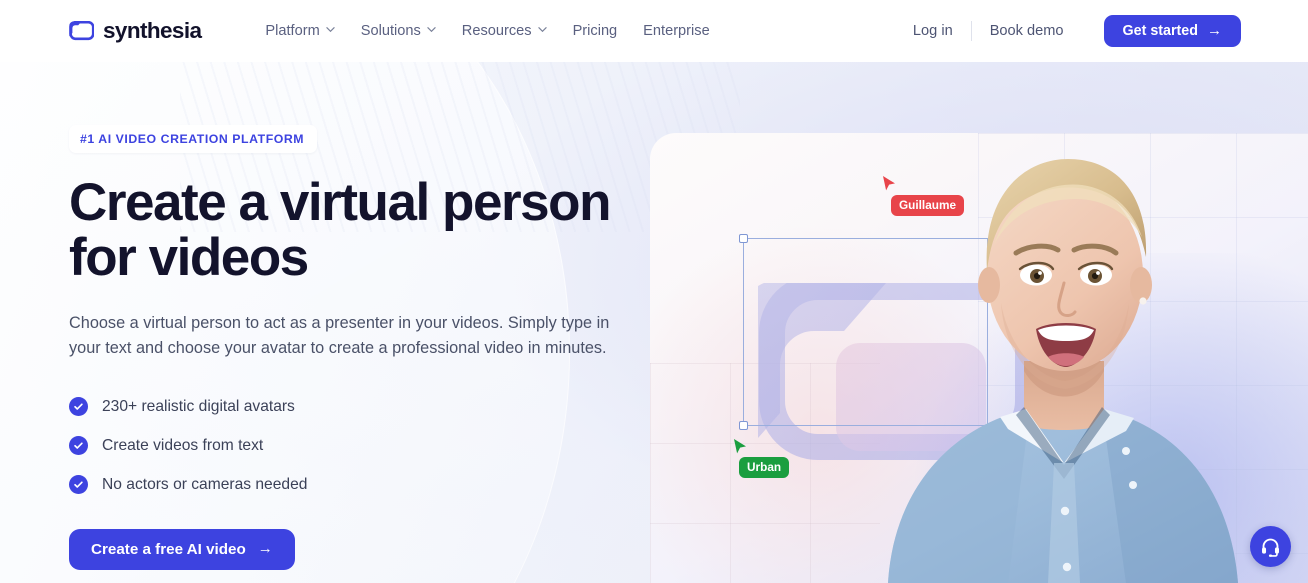 This screenshot has width=1308, height=583. What do you see at coordinates (340, 202) in the screenshot?
I see `headline-line-1: Create a virtual person` at bounding box center [340, 202].